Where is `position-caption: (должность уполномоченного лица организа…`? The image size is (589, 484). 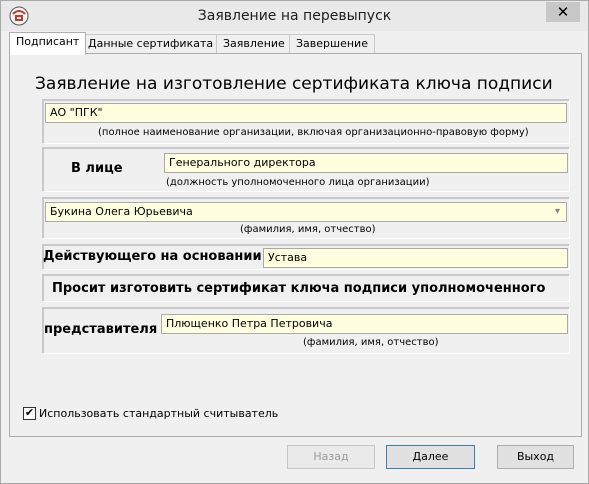
position-caption: (должность уполномоченного лица организа… is located at coordinates (298, 182).